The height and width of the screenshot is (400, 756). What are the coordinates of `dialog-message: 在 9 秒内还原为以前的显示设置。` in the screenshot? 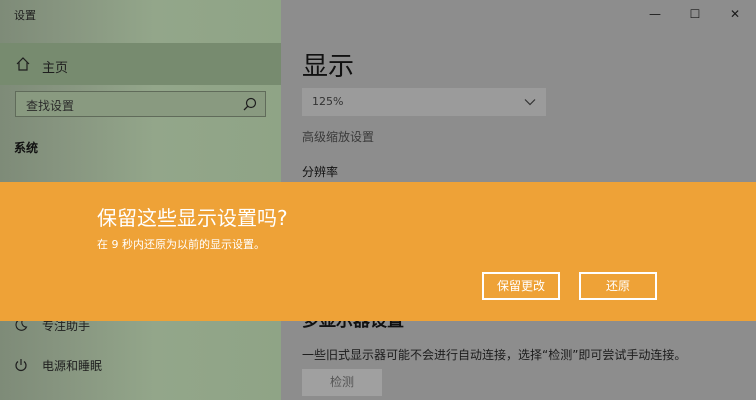 It's located at (181, 244).